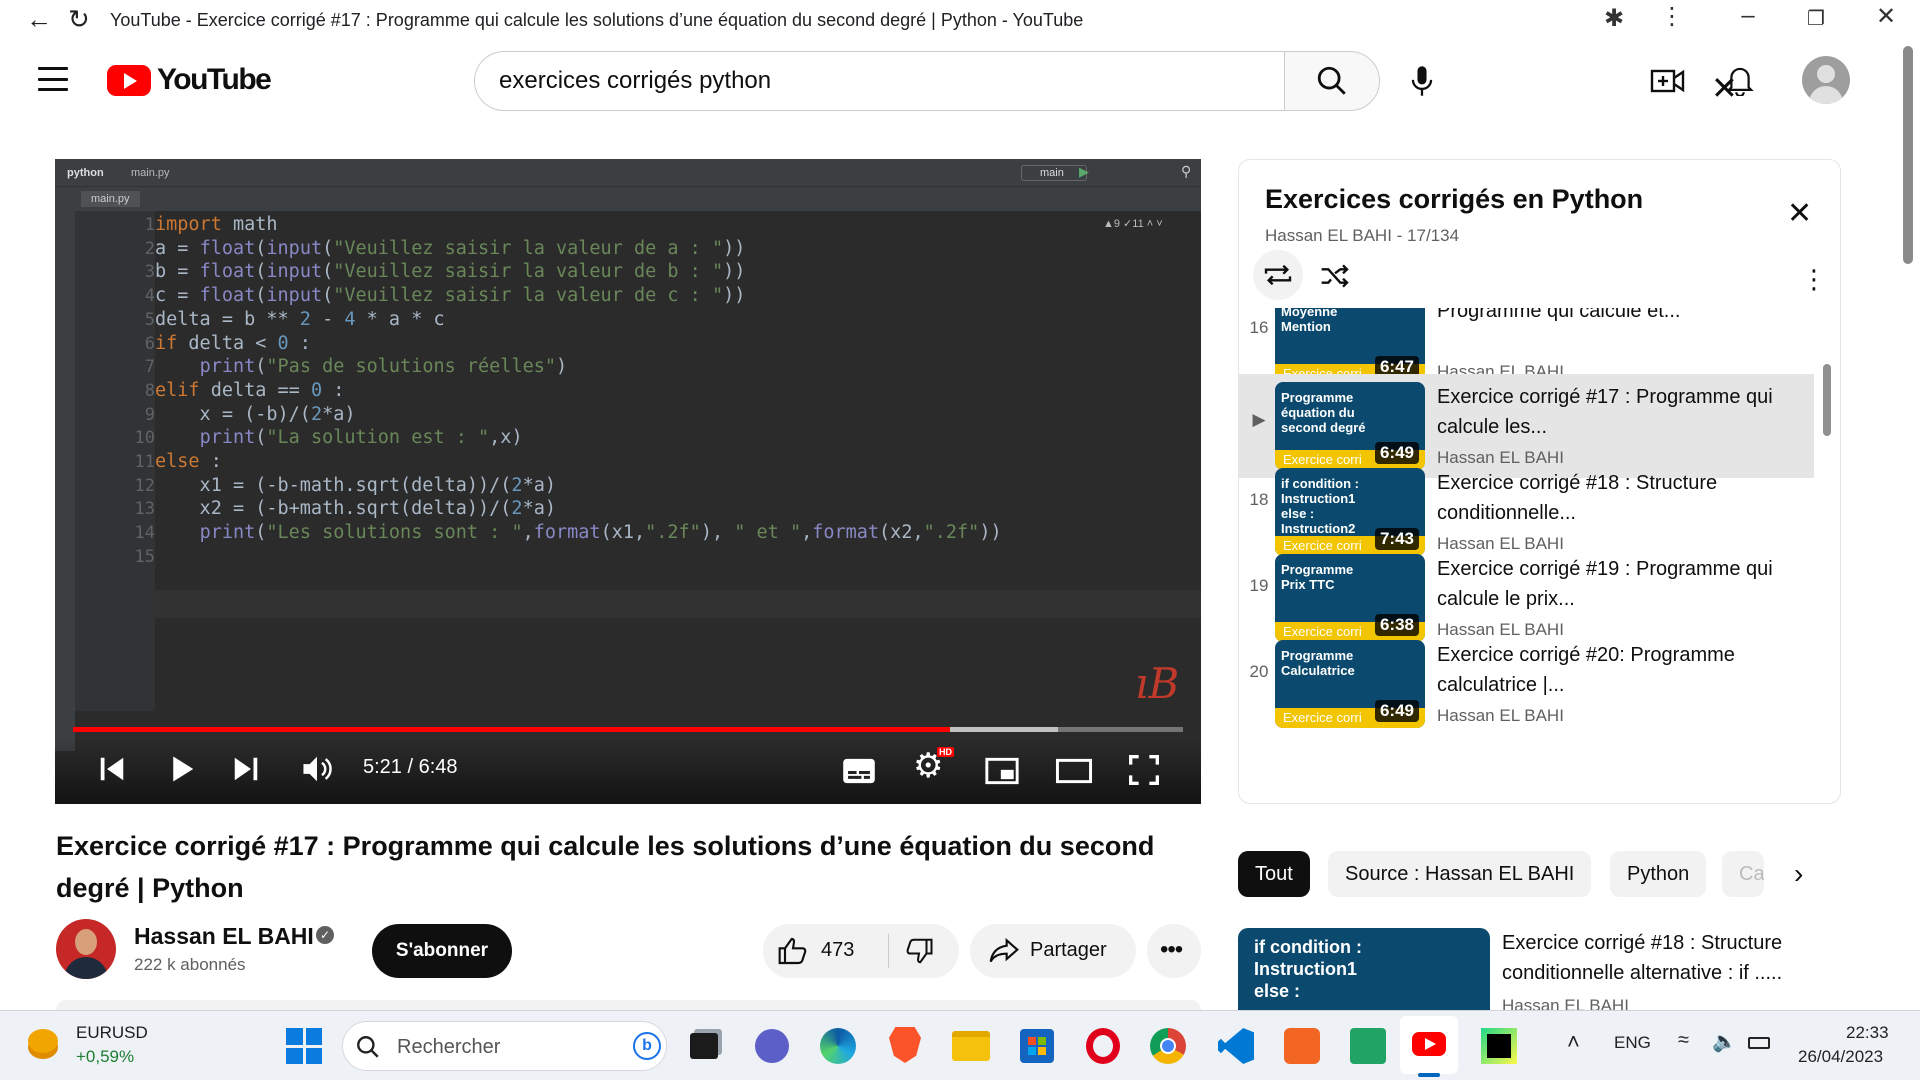 This screenshot has height=1080, width=1920. Describe the element at coordinates (1368, 1046) in the screenshot. I see `app-icon-green` at that location.